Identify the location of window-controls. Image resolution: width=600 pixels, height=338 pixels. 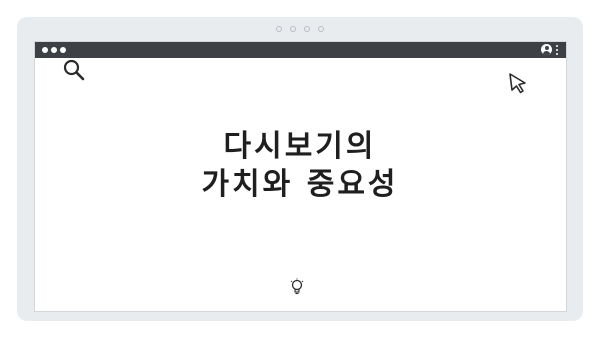
(54, 50).